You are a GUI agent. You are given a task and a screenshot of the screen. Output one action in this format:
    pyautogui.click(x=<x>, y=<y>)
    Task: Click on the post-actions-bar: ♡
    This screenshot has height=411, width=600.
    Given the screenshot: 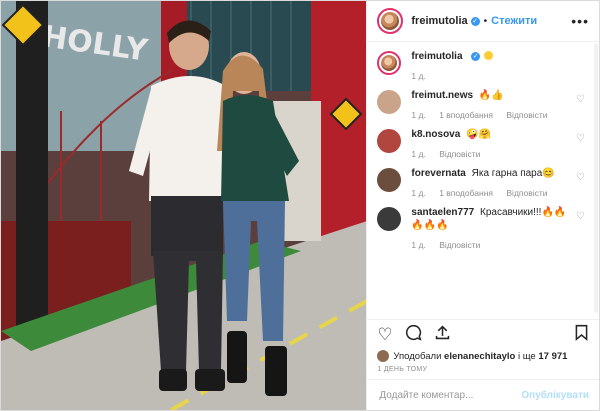 What is the action you would take?
    pyautogui.click(x=483, y=333)
    